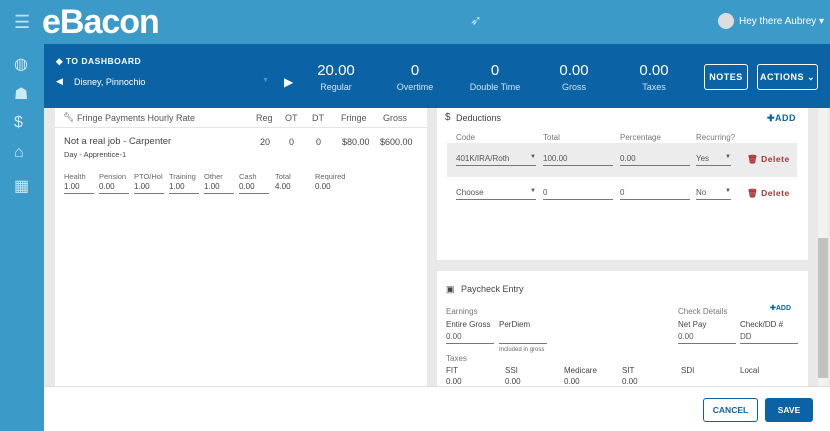 The width and height of the screenshot is (830, 431). What do you see at coordinates (468, 324) in the screenshot?
I see `entire-gross-label: Entire Gross` at bounding box center [468, 324].